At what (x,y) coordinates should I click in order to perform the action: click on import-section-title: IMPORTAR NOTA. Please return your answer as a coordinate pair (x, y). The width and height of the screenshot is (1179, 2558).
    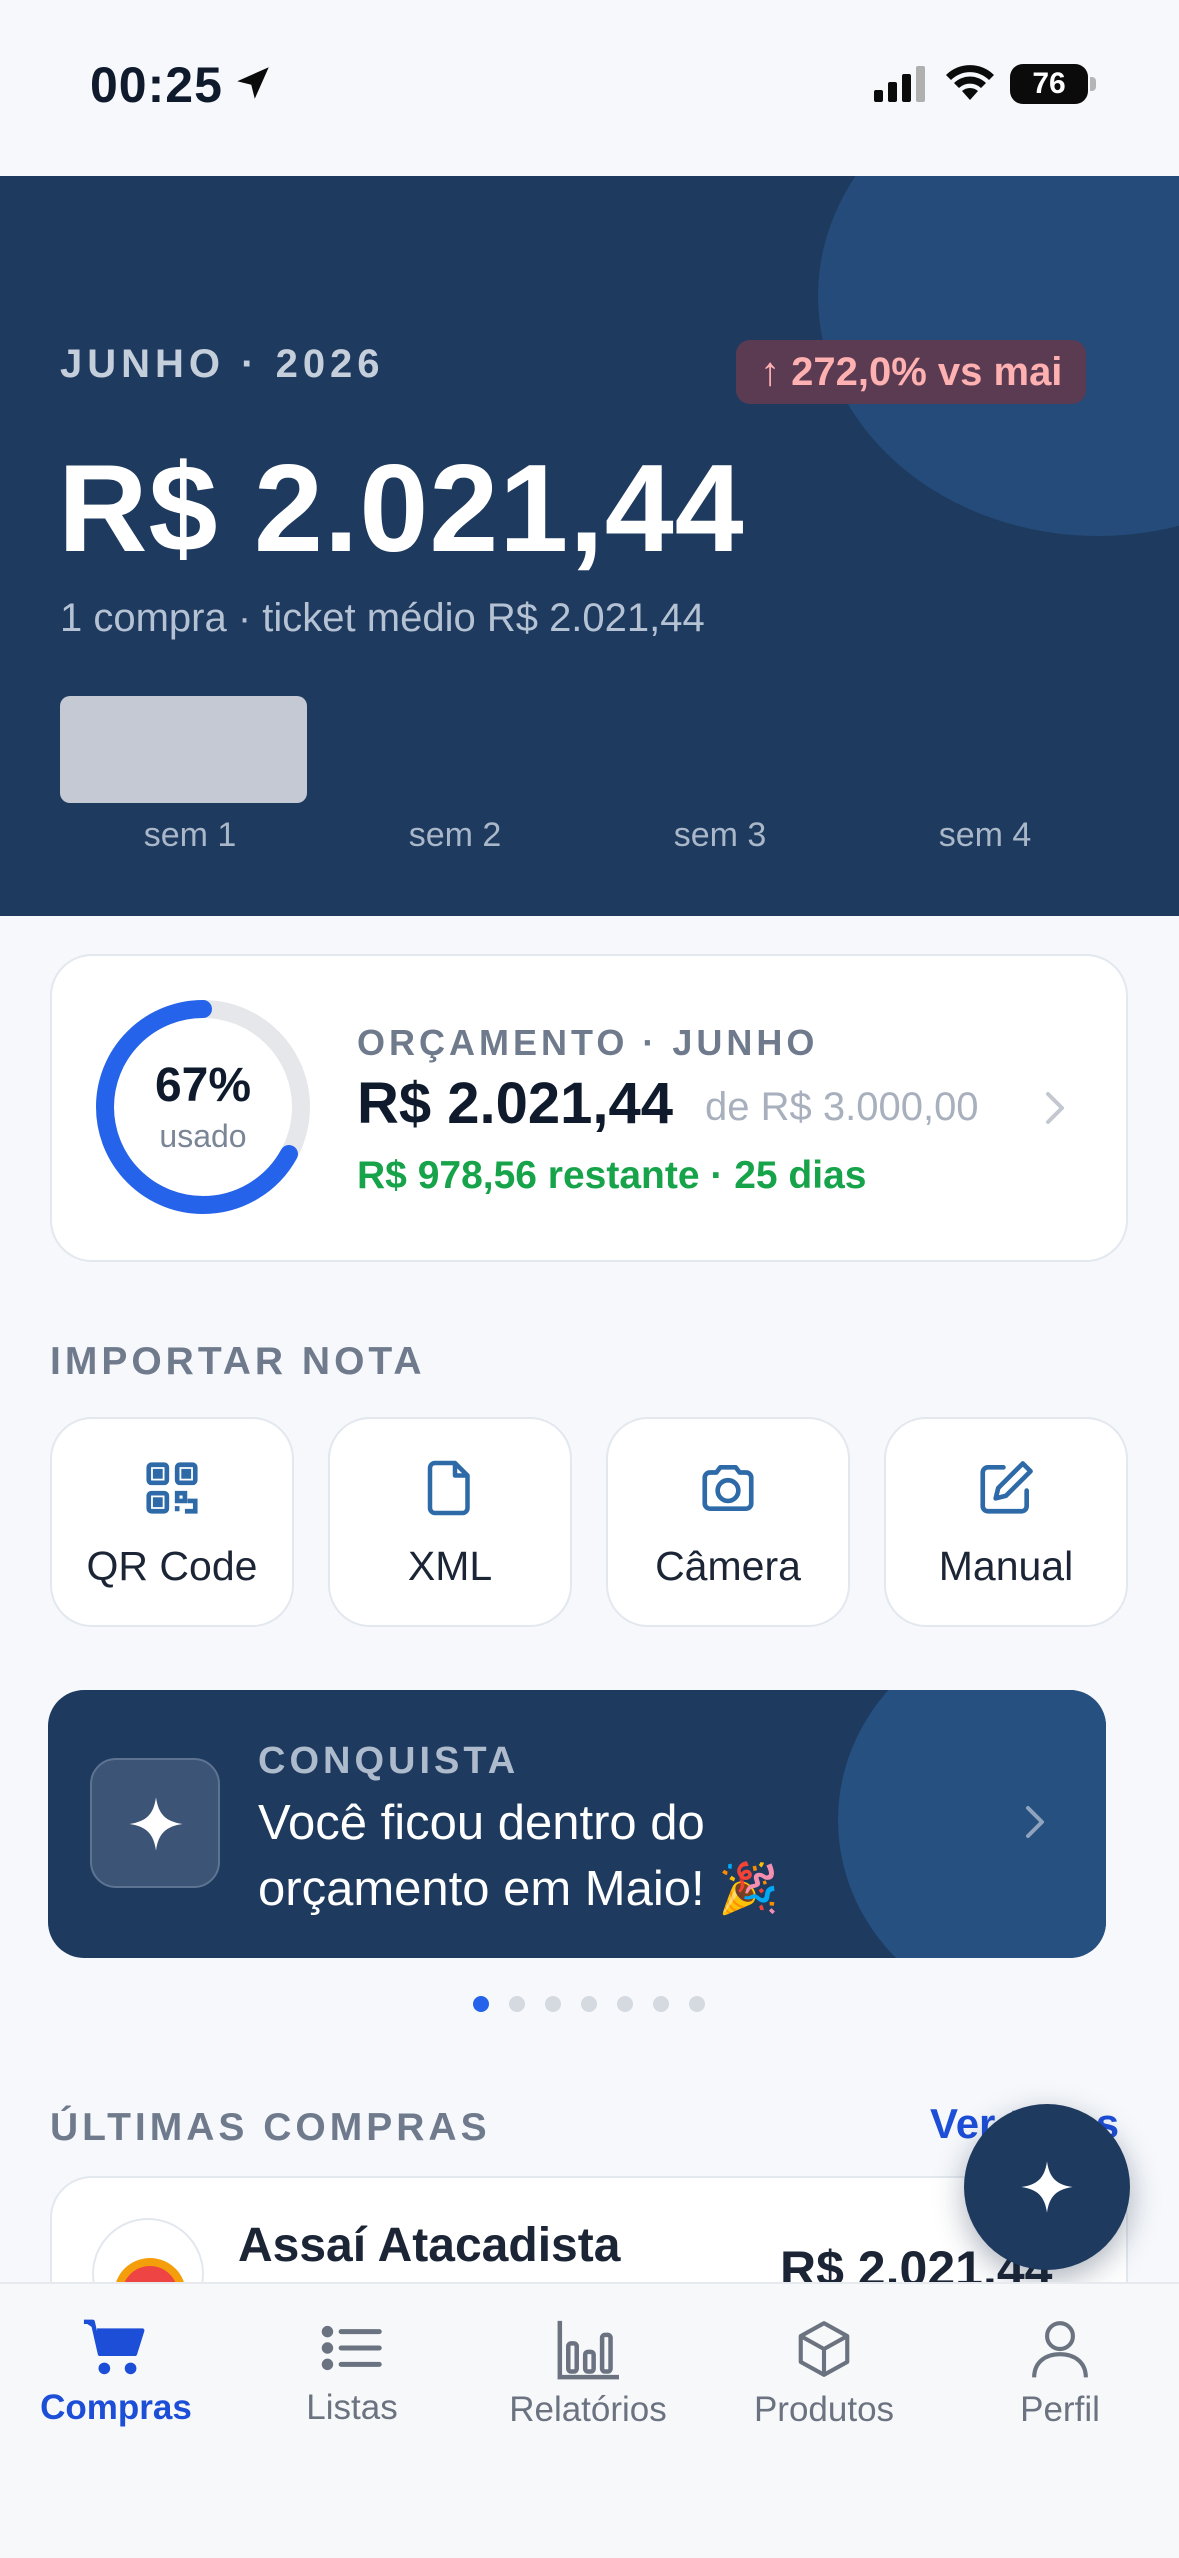
    Looking at the image, I should click on (238, 1361).